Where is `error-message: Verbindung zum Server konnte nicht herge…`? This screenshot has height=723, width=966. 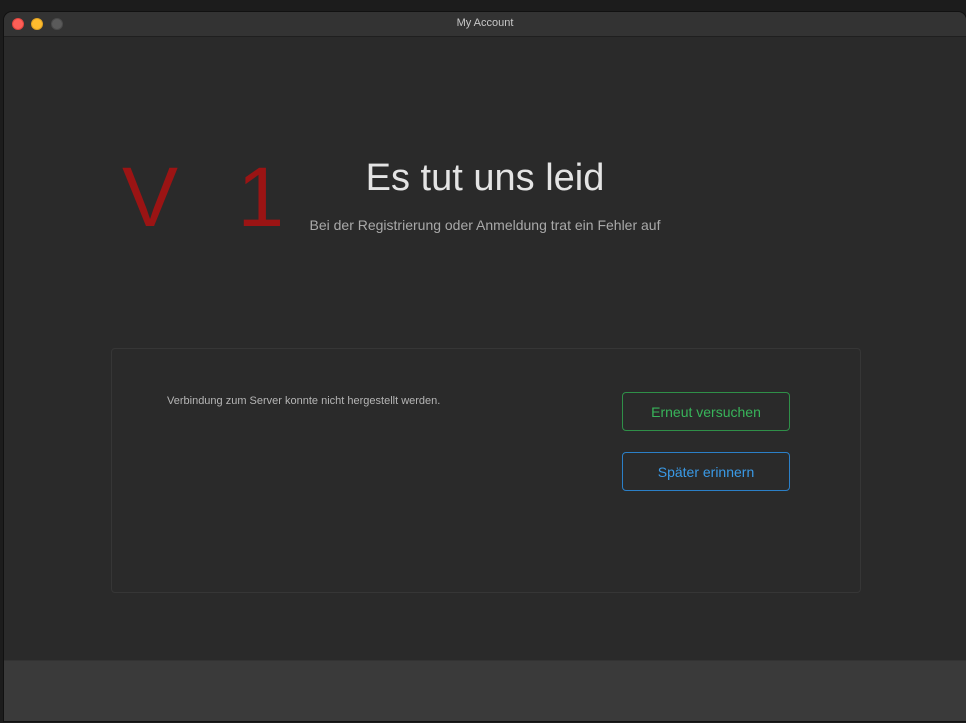 error-message: Verbindung zum Server konnte nicht herge… is located at coordinates (304, 401).